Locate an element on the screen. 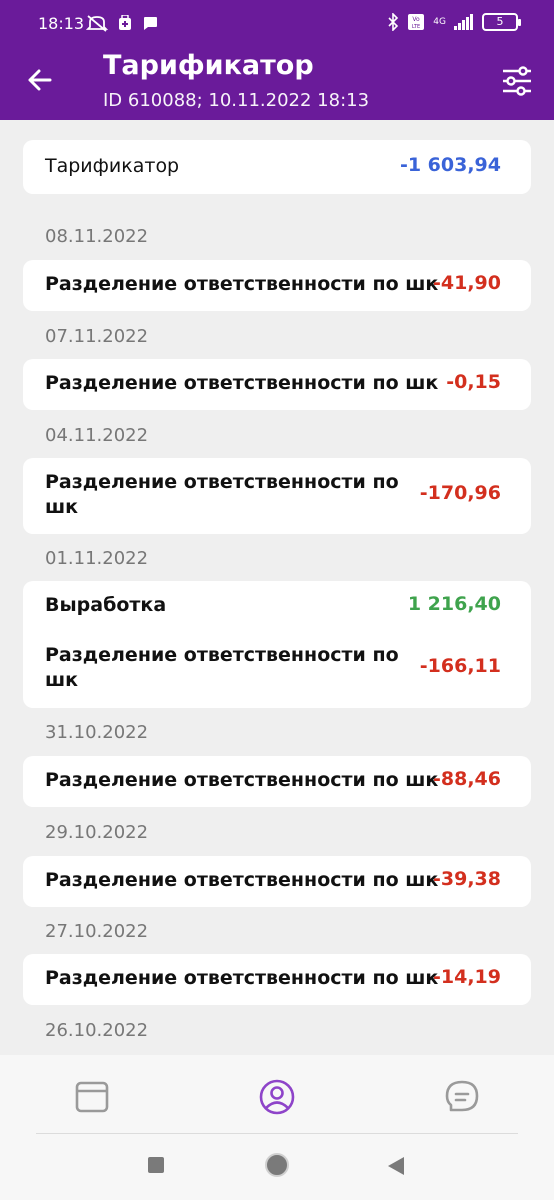 Image resolution: width=554 pixels, height=1200 pixels. date-header: 04.11.2022 is located at coordinates (97, 435).